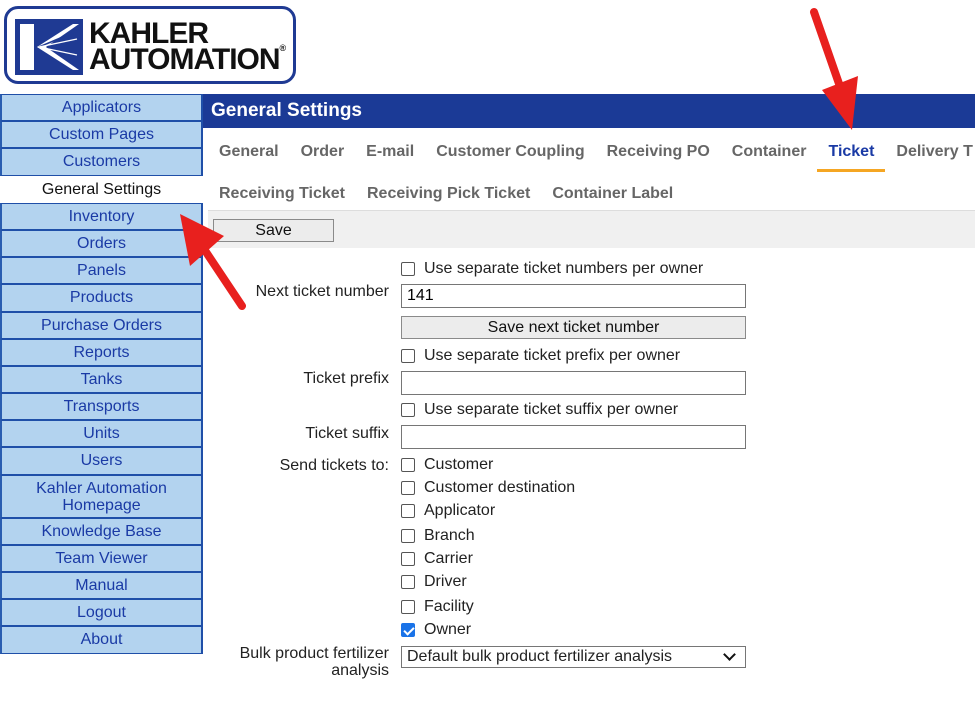 This screenshot has height=706, width=975. What do you see at coordinates (101, 162) in the screenshot?
I see `sidebar-item-customers: Customers` at bounding box center [101, 162].